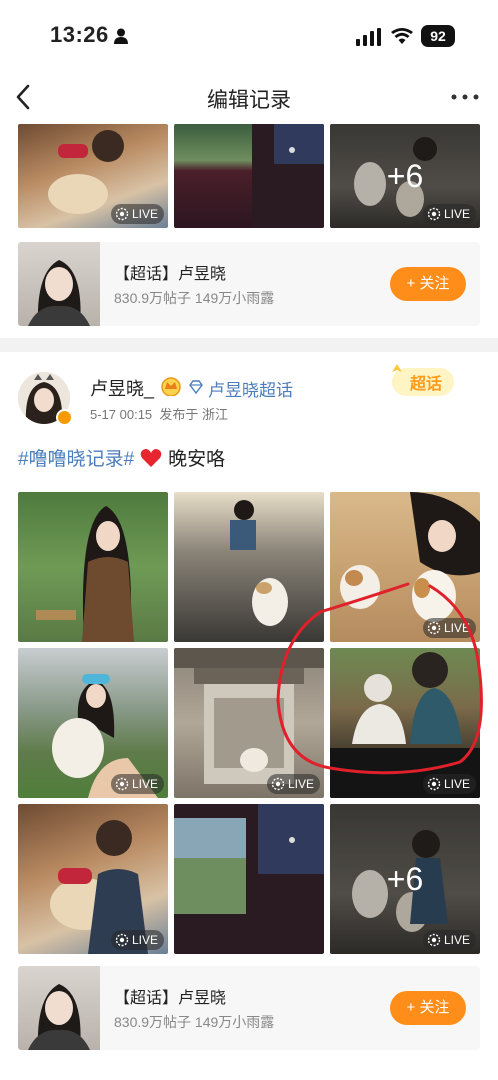 The width and height of the screenshot is (498, 1080). I want to click on status-time: 13:26, so click(79, 34).